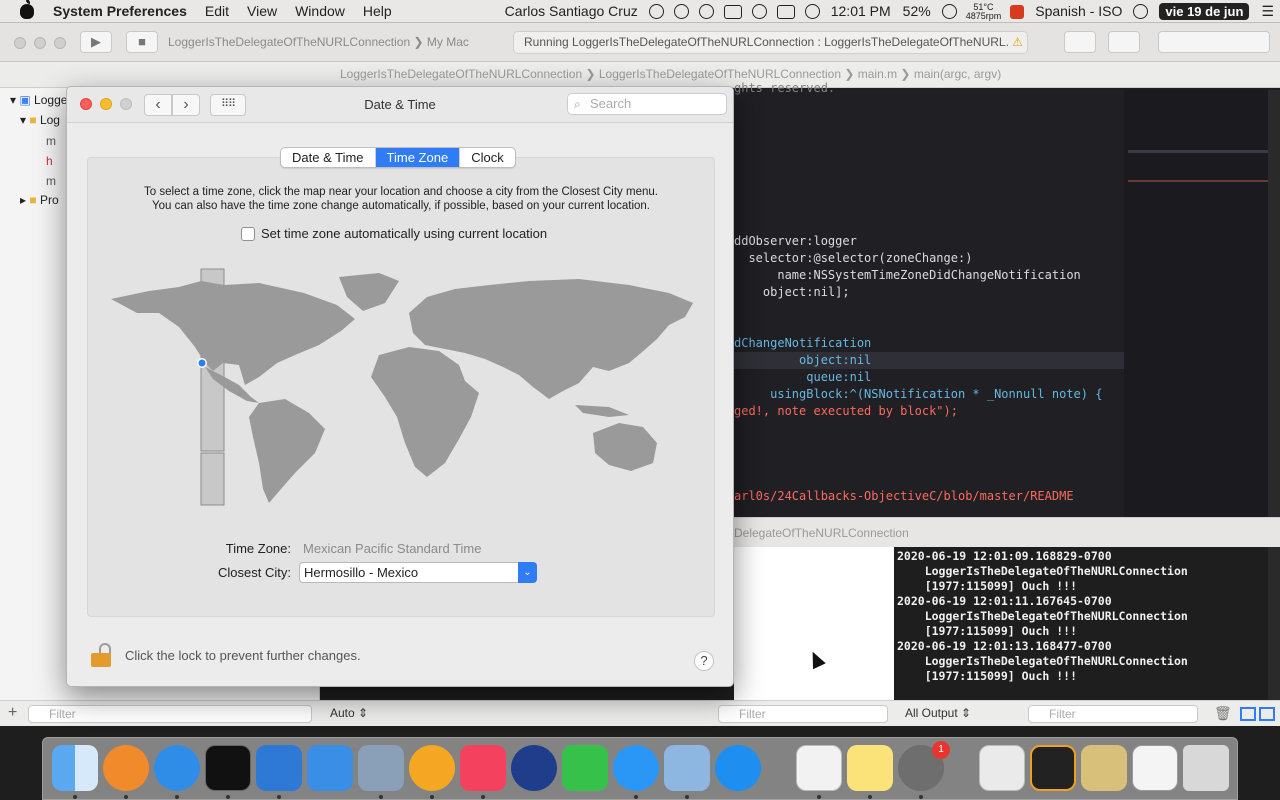 The image size is (1280, 800). I want to click on wifi-icon, so click(681, 11).